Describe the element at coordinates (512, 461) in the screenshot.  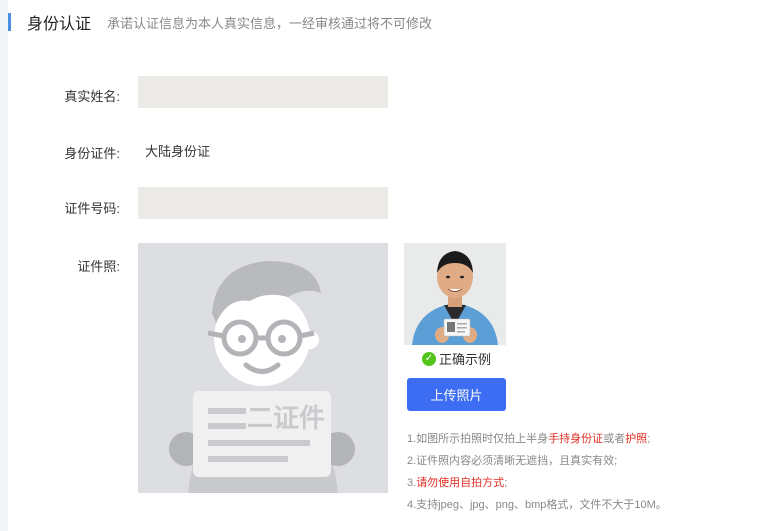
I see `tip-line-2: 2.证件照内容必须清晰无遮挡，且真实有效;` at that location.